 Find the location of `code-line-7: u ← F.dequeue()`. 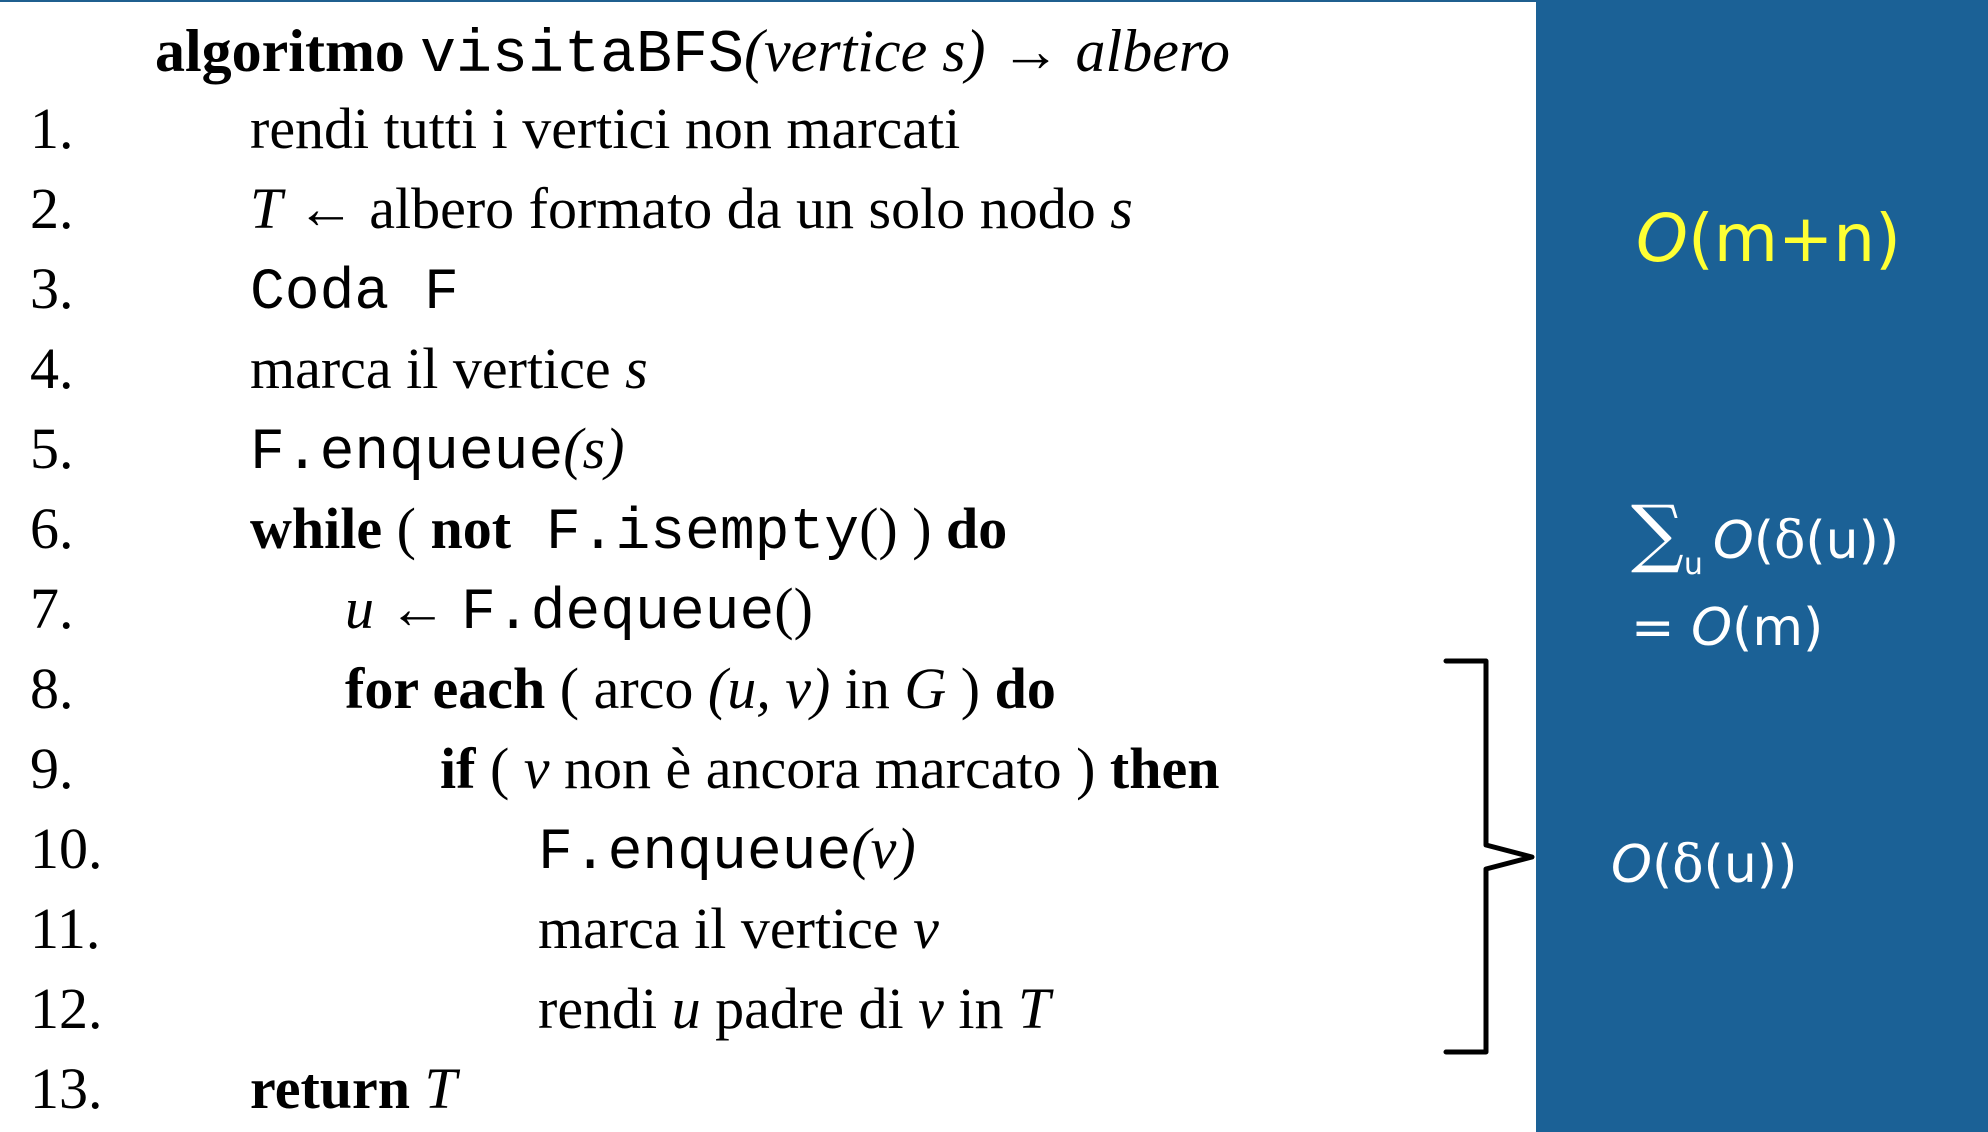

code-line-7: u ← F.dequeue() is located at coordinates (579, 611).